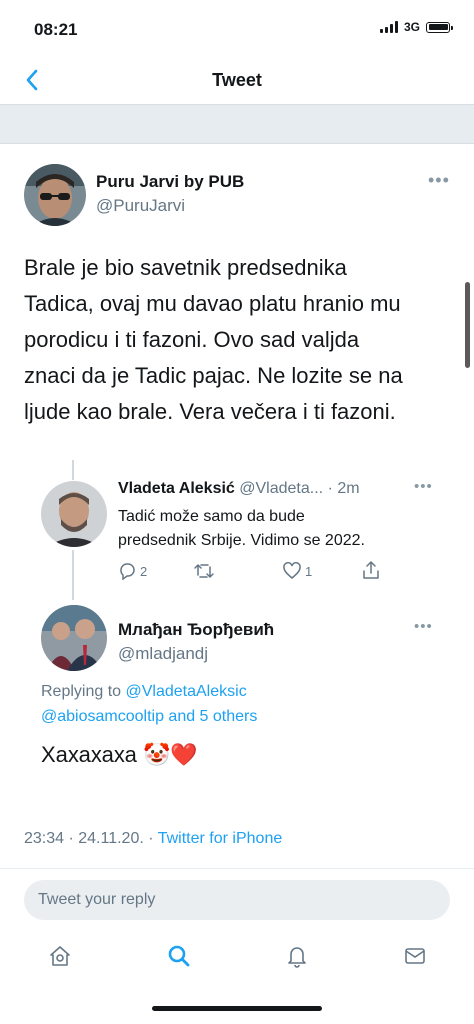 Image resolution: width=474 pixels, height=1024 pixels. I want to click on author-avatar, so click(55, 195).